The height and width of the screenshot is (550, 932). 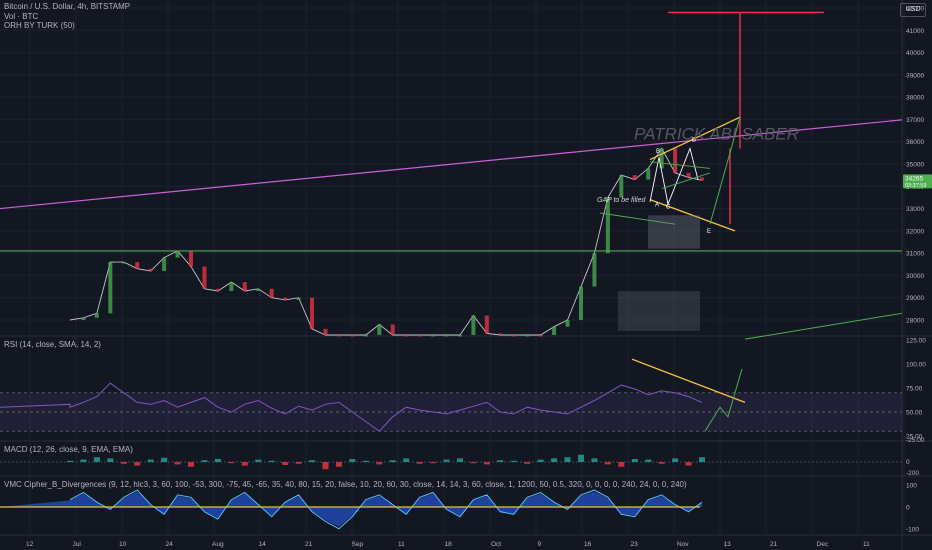 I want to click on rsi-tick-label: 125.00, so click(x=916, y=341).